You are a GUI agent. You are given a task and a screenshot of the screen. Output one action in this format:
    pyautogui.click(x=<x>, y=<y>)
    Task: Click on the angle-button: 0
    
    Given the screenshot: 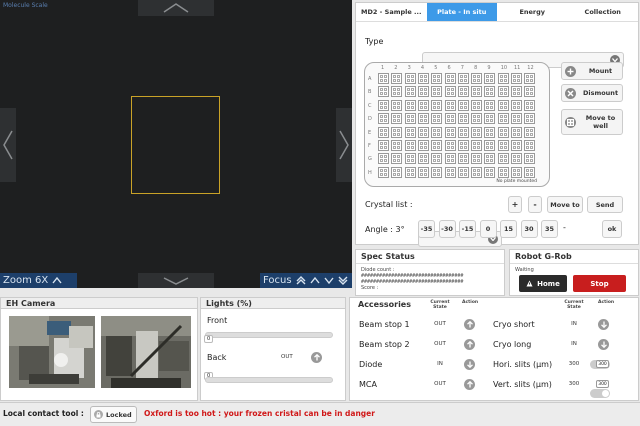 What is the action you would take?
    pyautogui.click(x=488, y=229)
    